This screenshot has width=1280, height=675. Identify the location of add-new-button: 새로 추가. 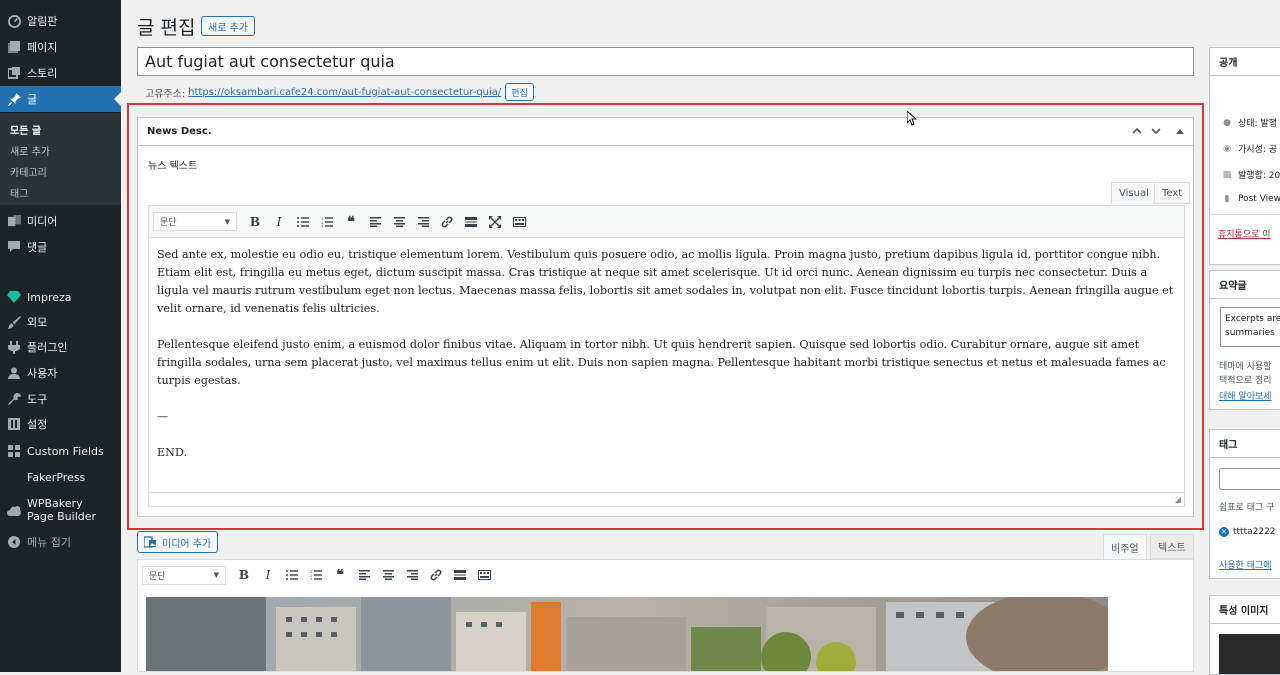
(228, 26).